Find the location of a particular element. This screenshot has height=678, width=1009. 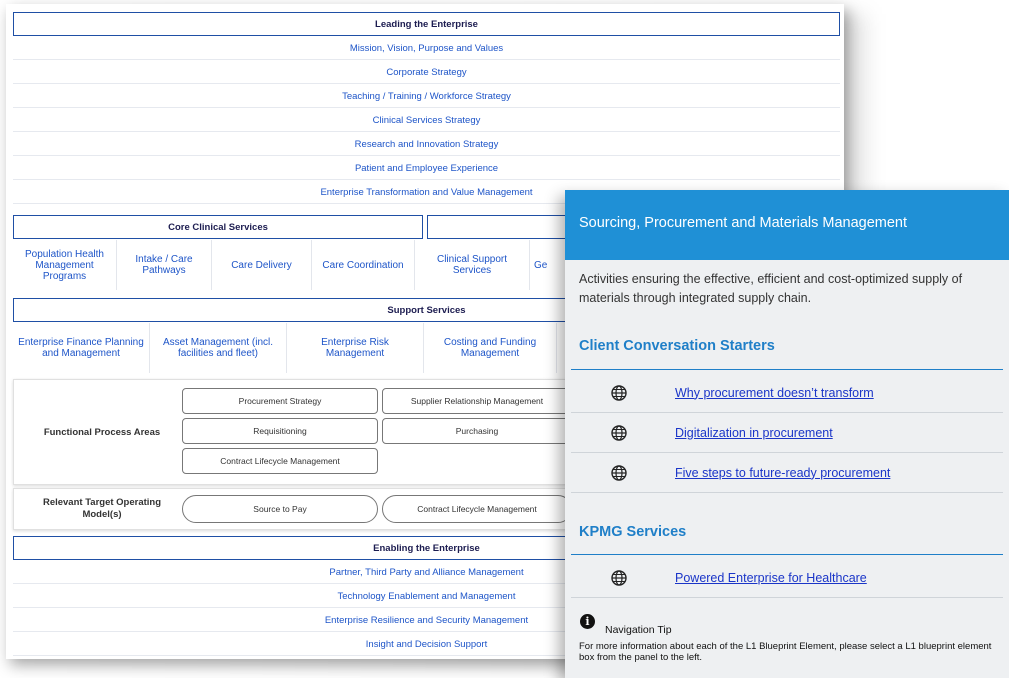

core-item: Intake / Care Pathways is located at coordinates (164, 265).